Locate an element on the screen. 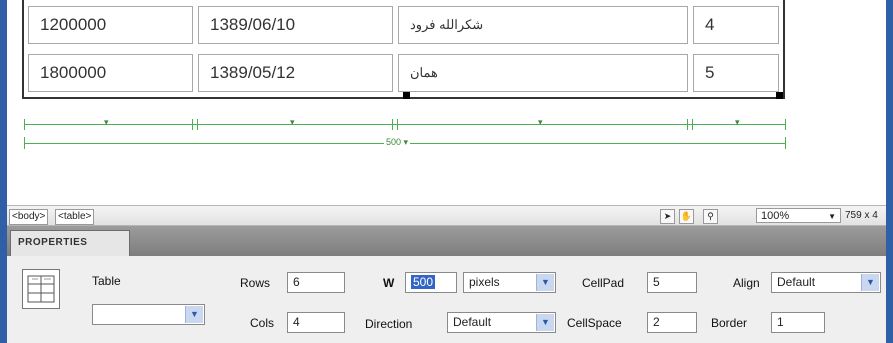  cellpad-field: 5 is located at coordinates (672, 282).